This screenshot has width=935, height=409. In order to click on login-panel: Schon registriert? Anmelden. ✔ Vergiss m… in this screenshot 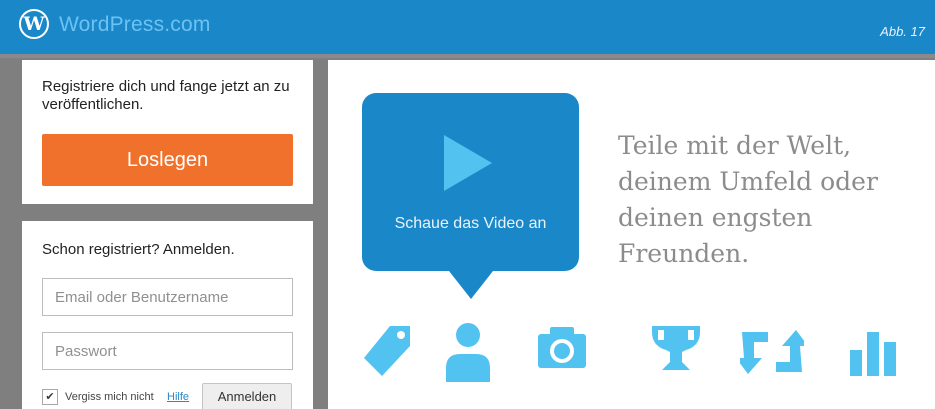, I will do `click(167, 315)`.